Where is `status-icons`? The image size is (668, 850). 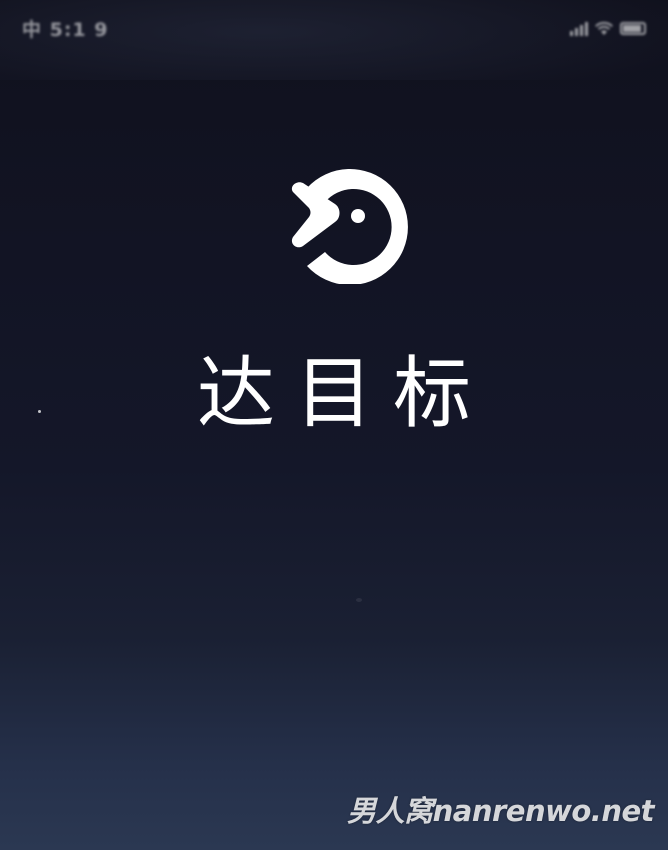
status-icons is located at coordinates (608, 28).